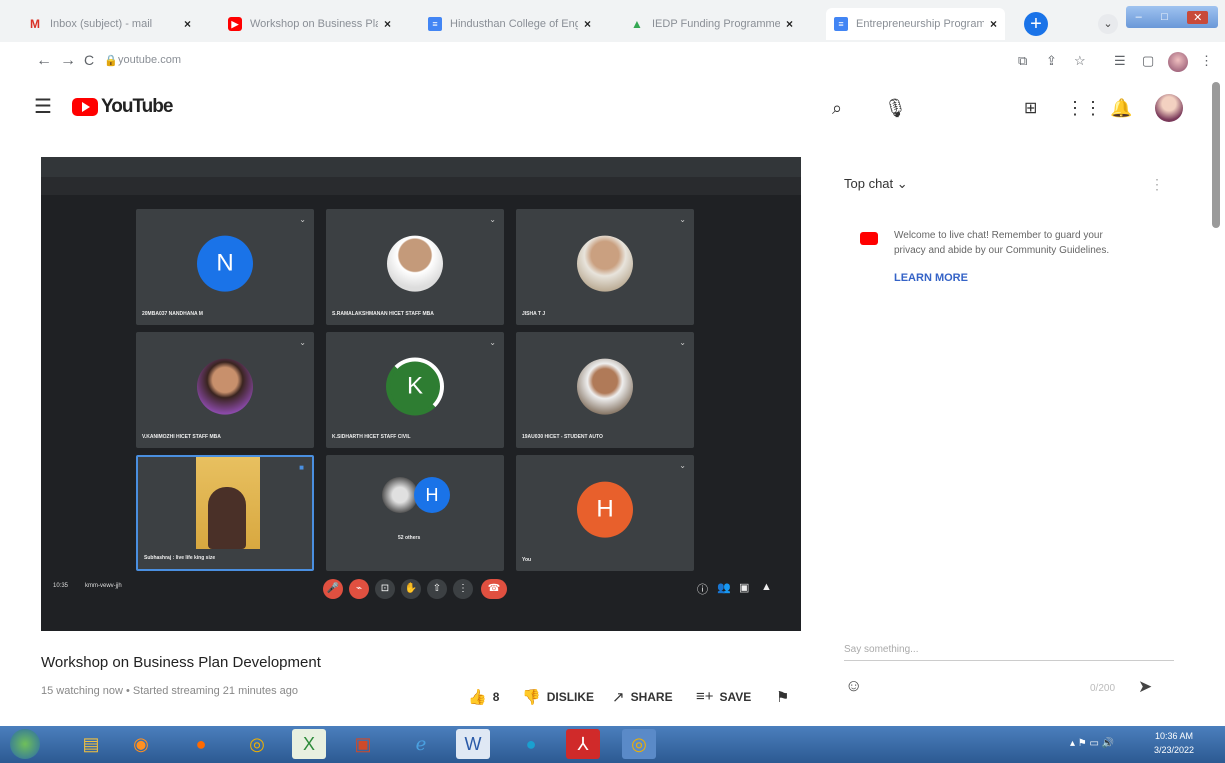 This screenshot has width=1225, height=763. I want to click on like-button: 👍 8, so click(483, 697).